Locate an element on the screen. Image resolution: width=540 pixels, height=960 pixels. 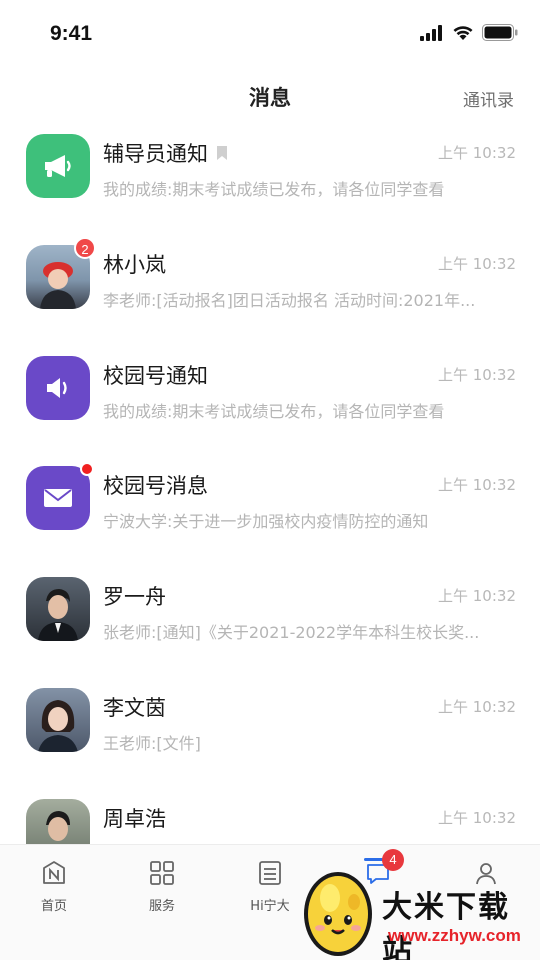
speaker-icon is located at coordinates (57, 387).